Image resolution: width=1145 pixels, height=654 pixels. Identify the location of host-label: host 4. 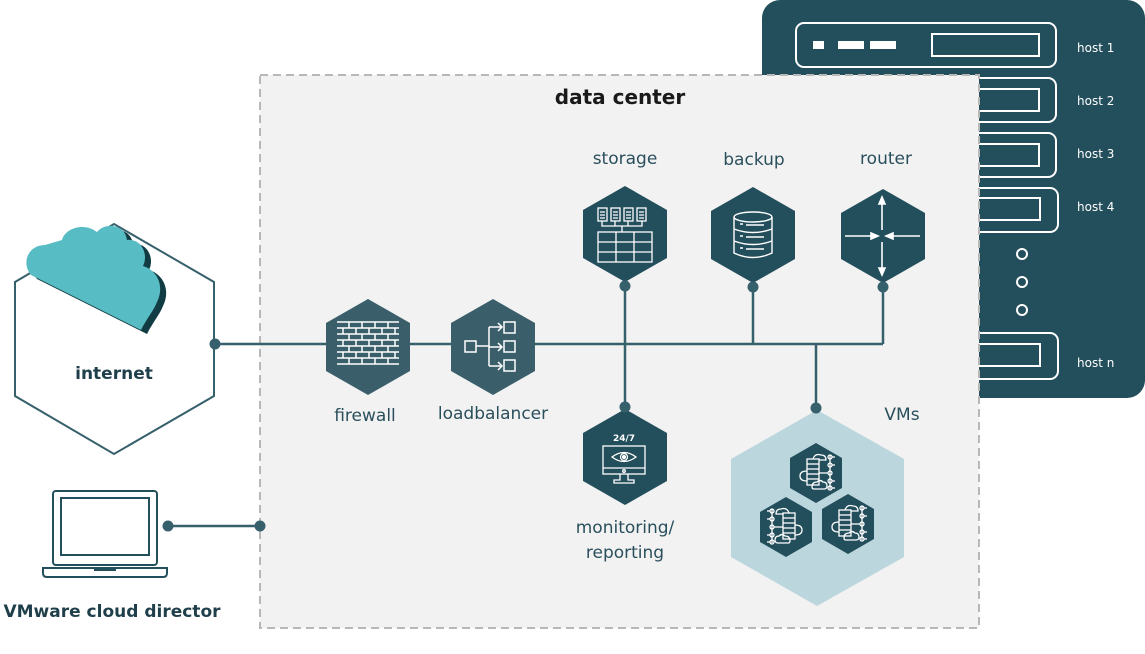
(1095, 207).